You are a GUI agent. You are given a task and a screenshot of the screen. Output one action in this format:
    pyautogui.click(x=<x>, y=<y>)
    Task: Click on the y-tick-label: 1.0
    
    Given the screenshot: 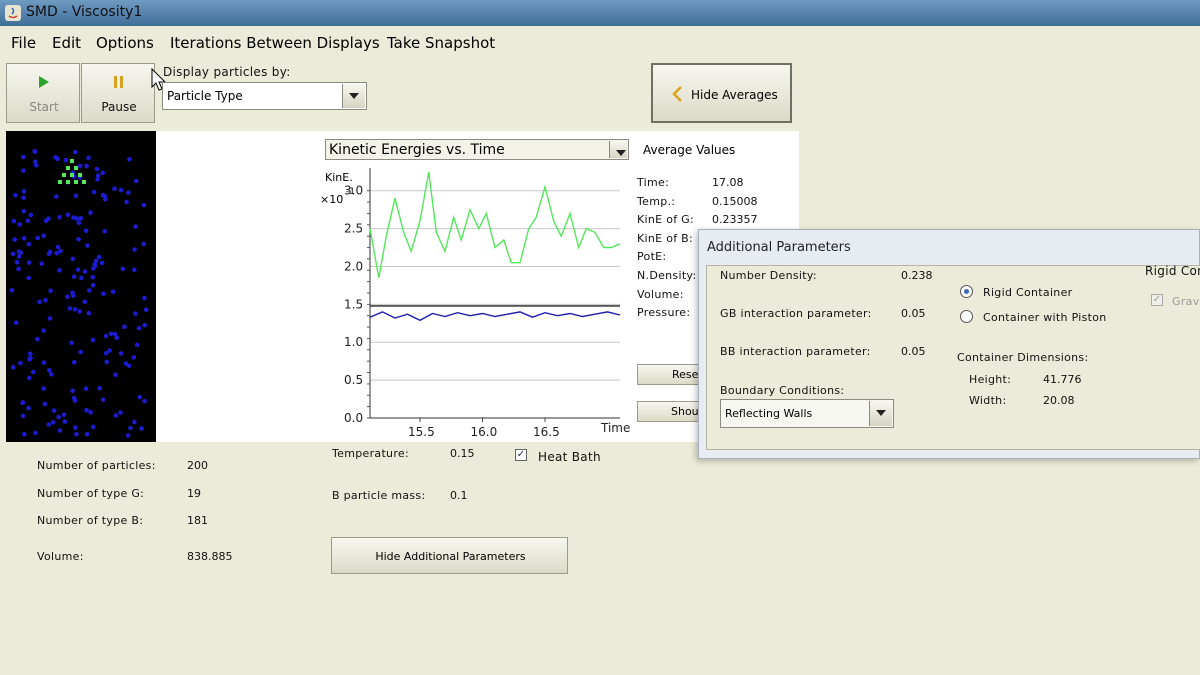 What is the action you would take?
    pyautogui.click(x=353, y=342)
    